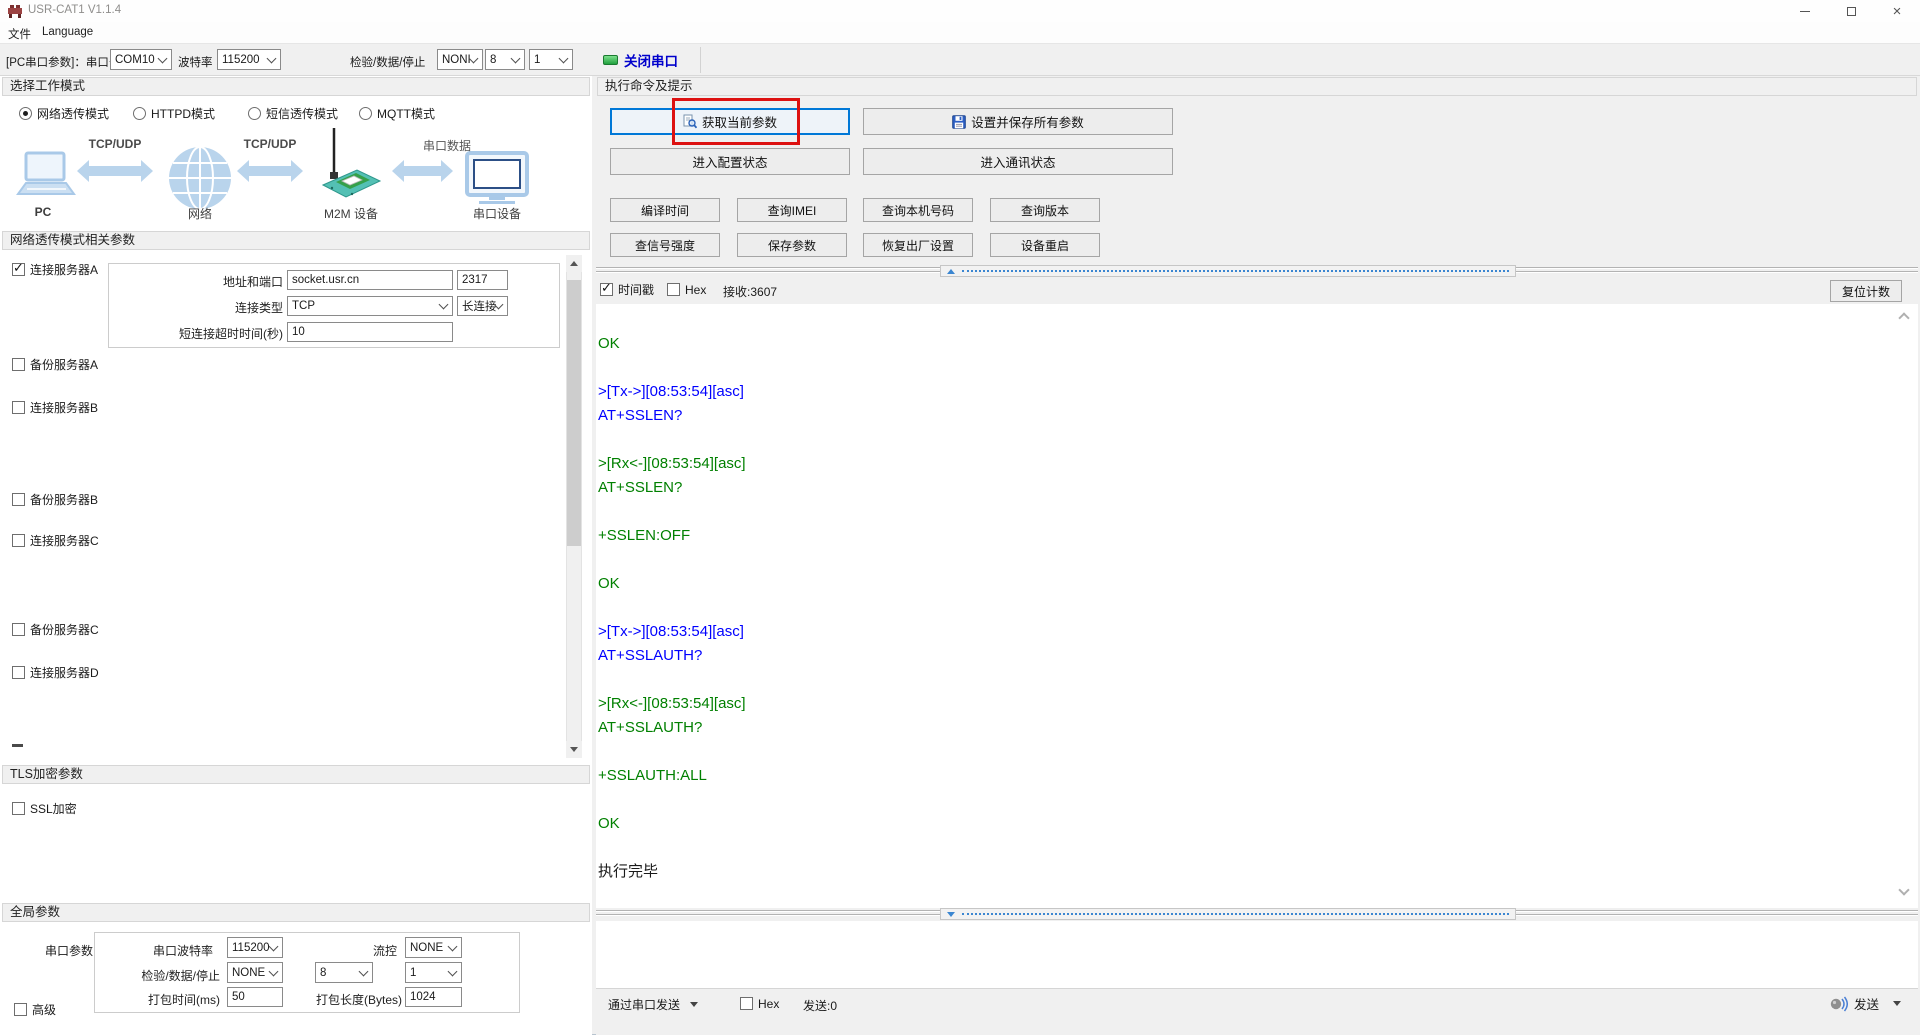  What do you see at coordinates (918, 210) in the screenshot?
I see `command-button: 查询本机号码` at bounding box center [918, 210].